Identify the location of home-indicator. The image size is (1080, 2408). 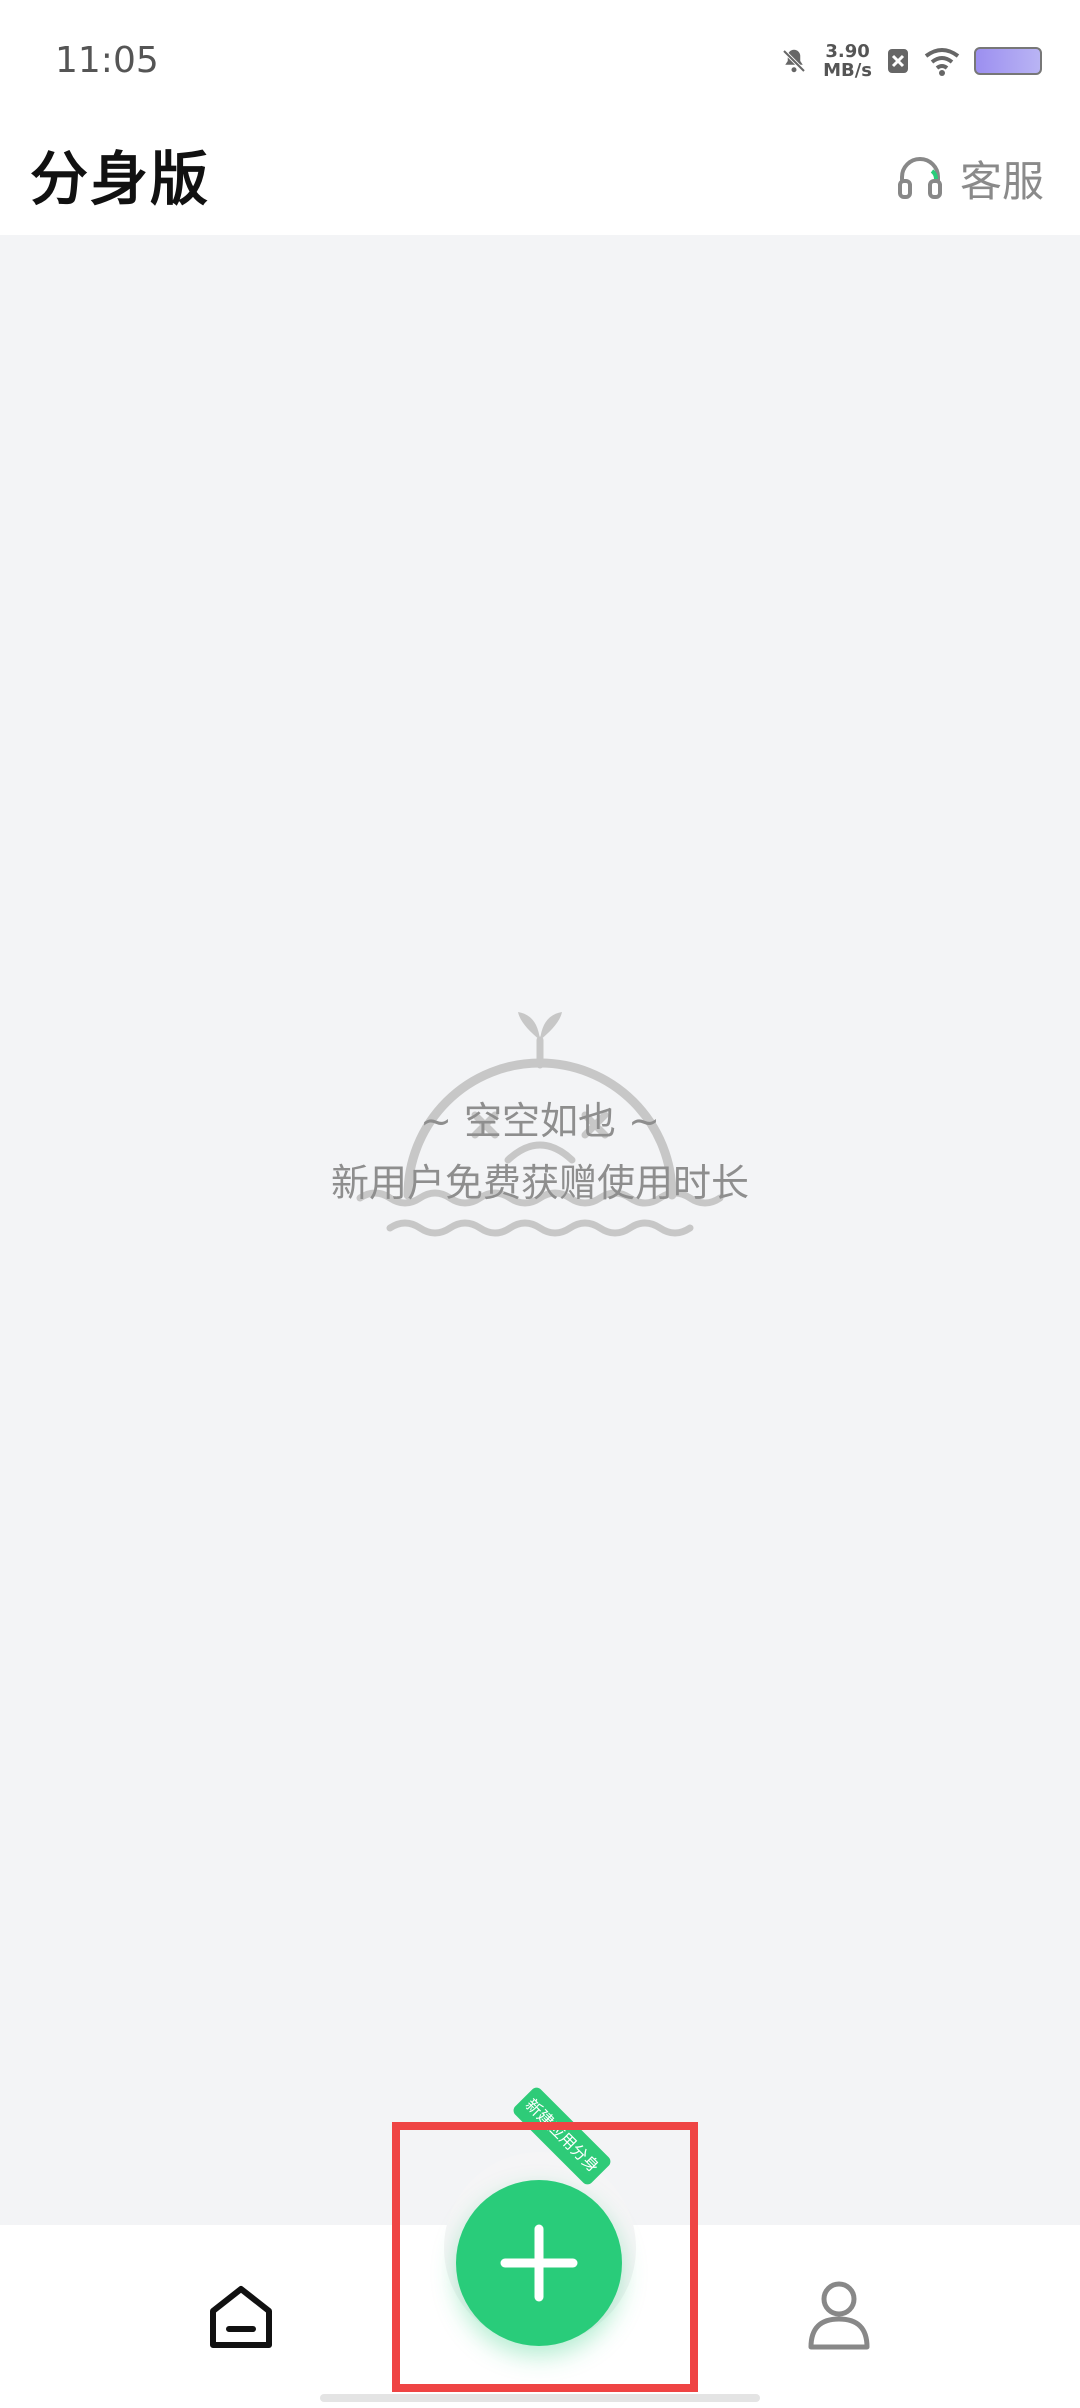
(540, 2398).